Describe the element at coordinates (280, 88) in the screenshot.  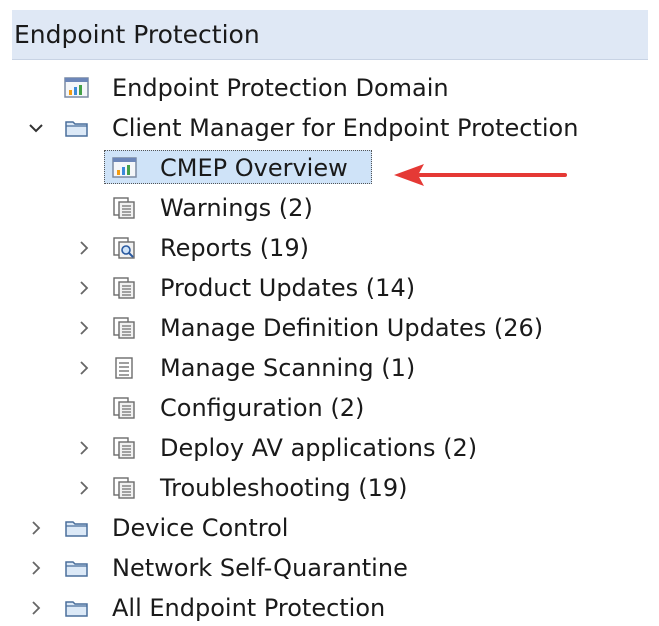
I see `tree-item-label: Endpoint Protection Domain` at that location.